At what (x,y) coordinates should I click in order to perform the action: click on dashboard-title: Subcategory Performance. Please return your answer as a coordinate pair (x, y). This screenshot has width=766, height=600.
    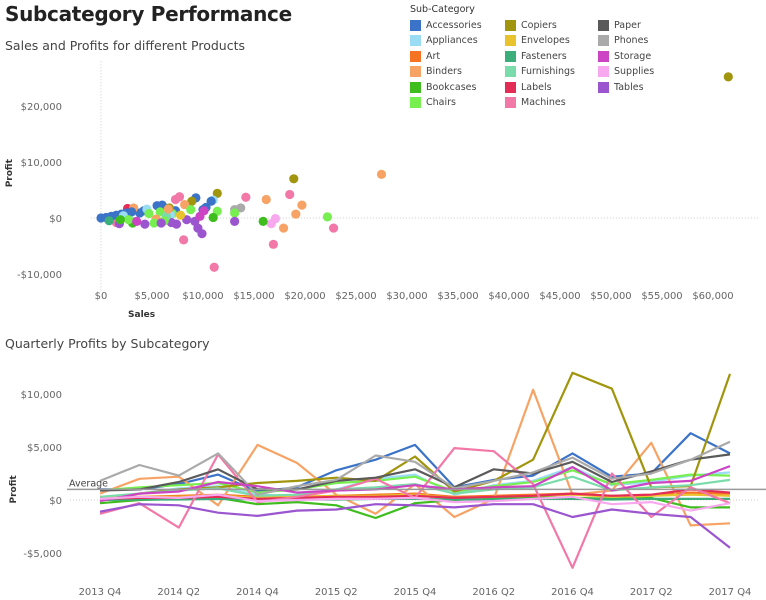
    Looking at the image, I should click on (148, 14).